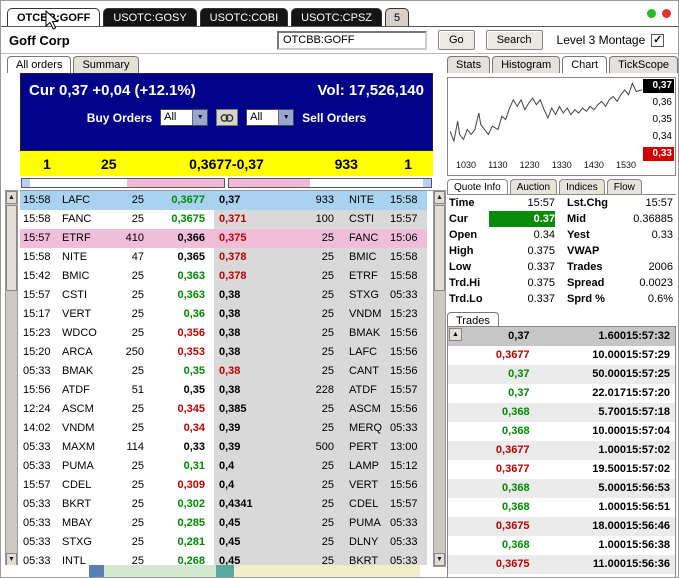 This screenshot has height=578, width=679. I want to click on order-row: 15:17 VERT 25 0,36 0,38 25 VNDM 15:23, so click(226, 314).